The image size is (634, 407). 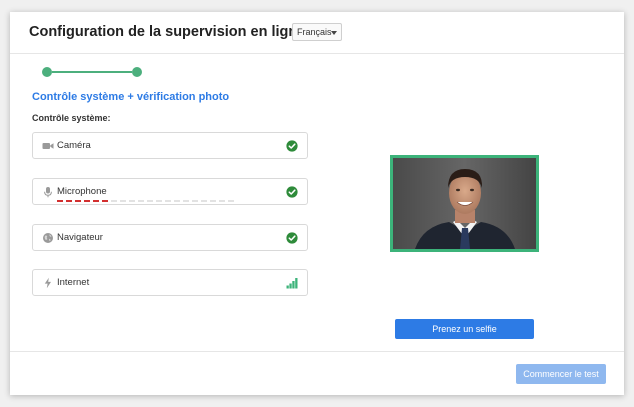 What do you see at coordinates (561, 374) in the screenshot?
I see `start-test-button: Commencer le test` at bounding box center [561, 374].